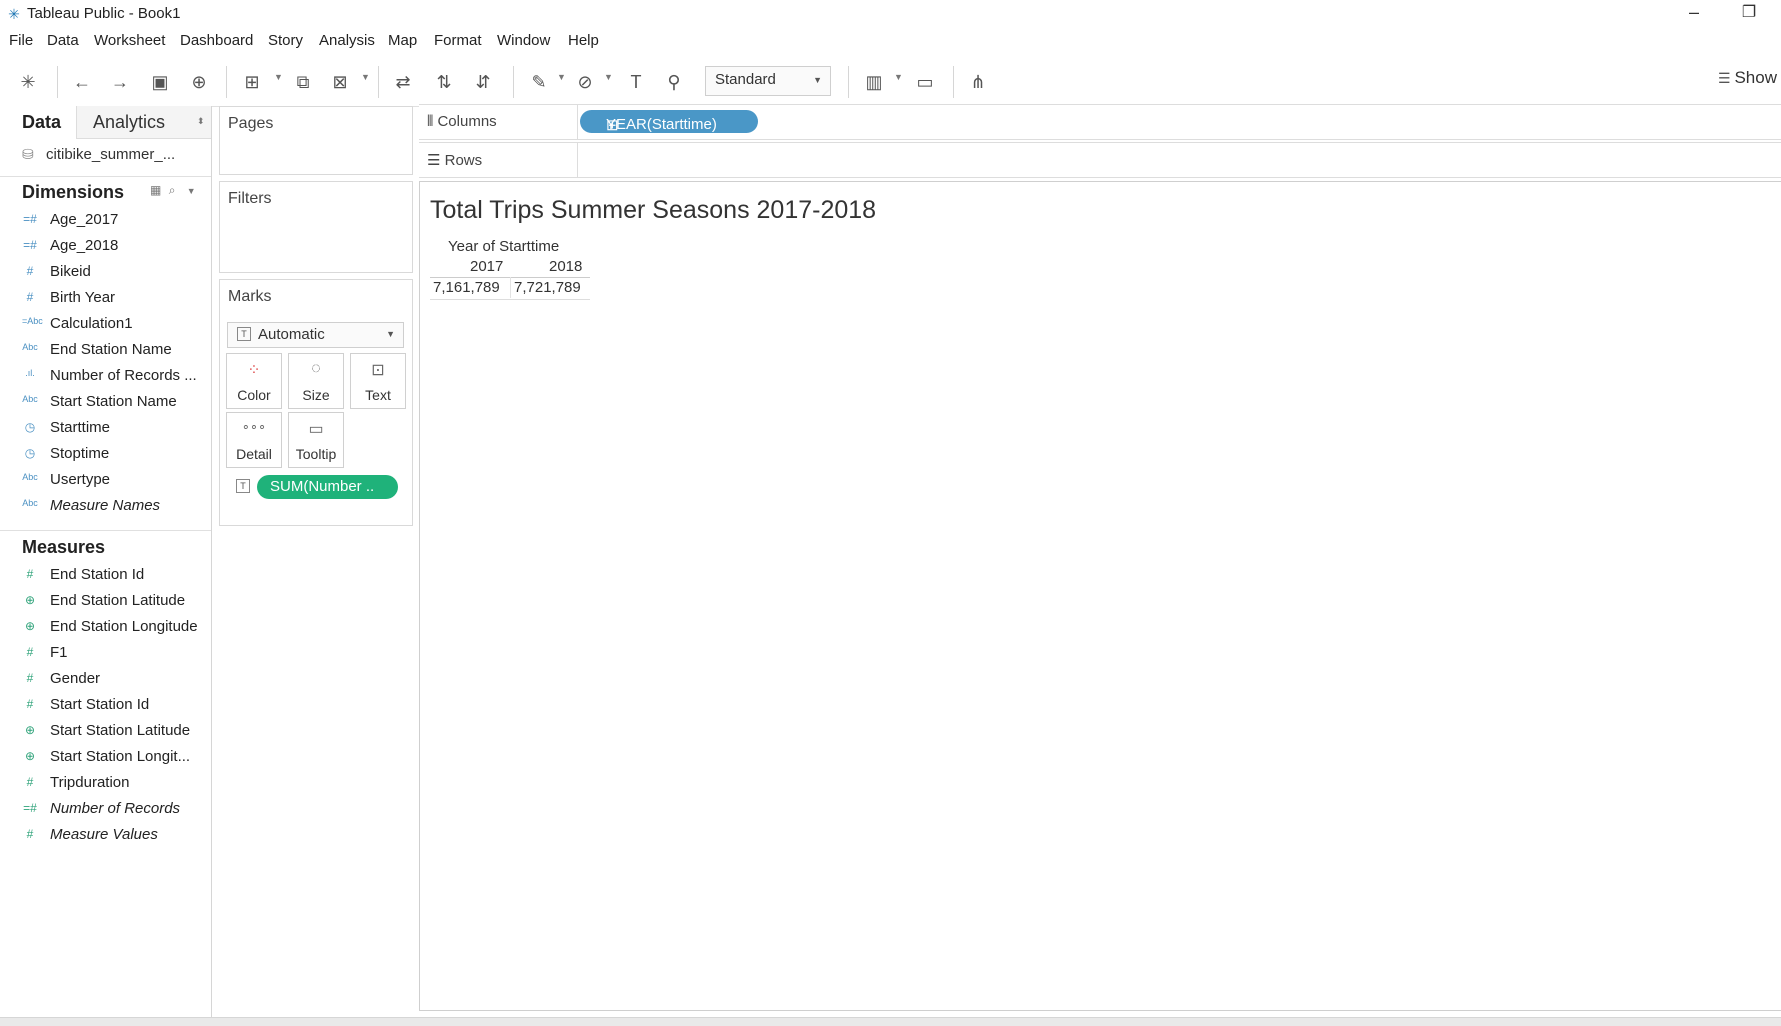 Image resolution: width=1781 pixels, height=1026 pixels. What do you see at coordinates (90, 782) in the screenshot?
I see `field-label: Tripduration` at bounding box center [90, 782].